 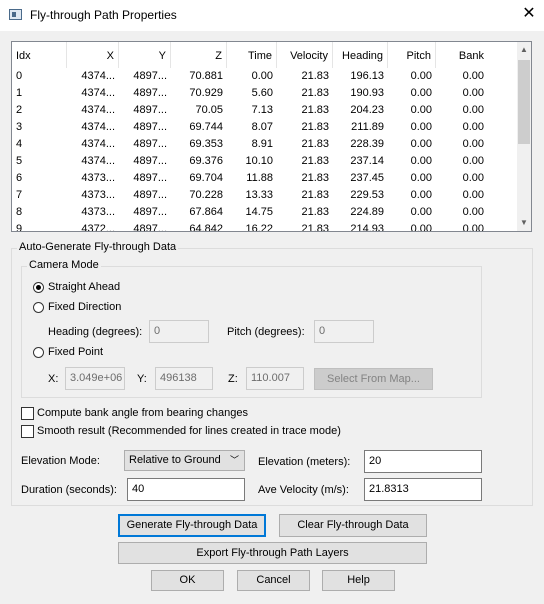 What do you see at coordinates (206, 76) in the screenshot?
I see `table-cell: 70.881` at bounding box center [206, 76].